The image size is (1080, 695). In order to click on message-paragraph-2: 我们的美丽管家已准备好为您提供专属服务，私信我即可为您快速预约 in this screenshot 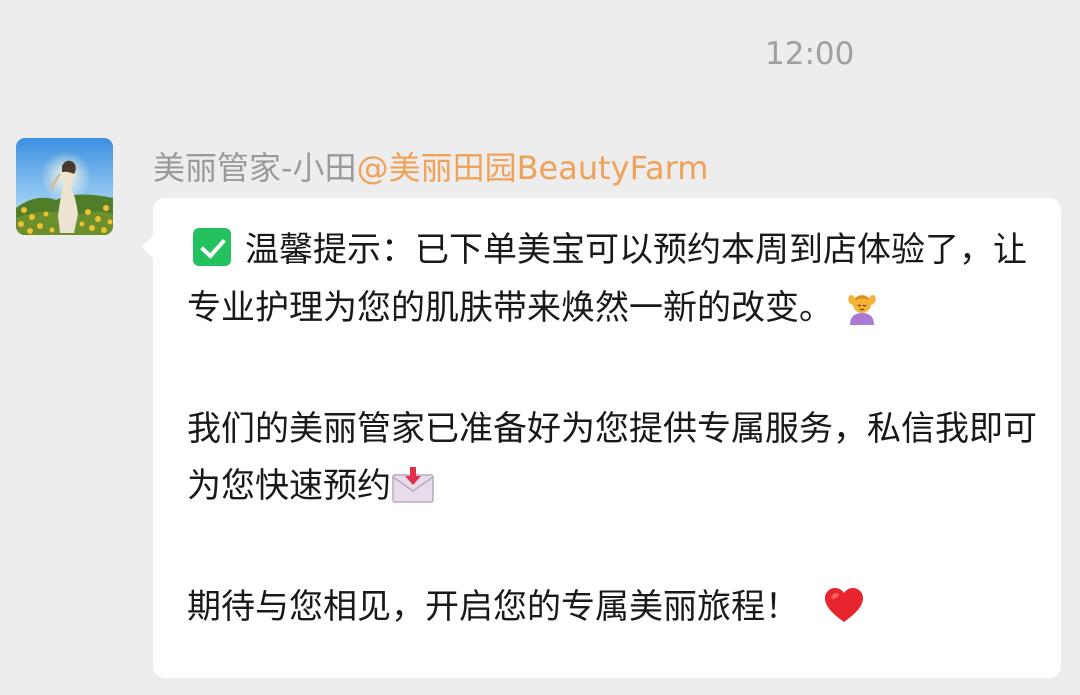, I will do `click(612, 461)`.